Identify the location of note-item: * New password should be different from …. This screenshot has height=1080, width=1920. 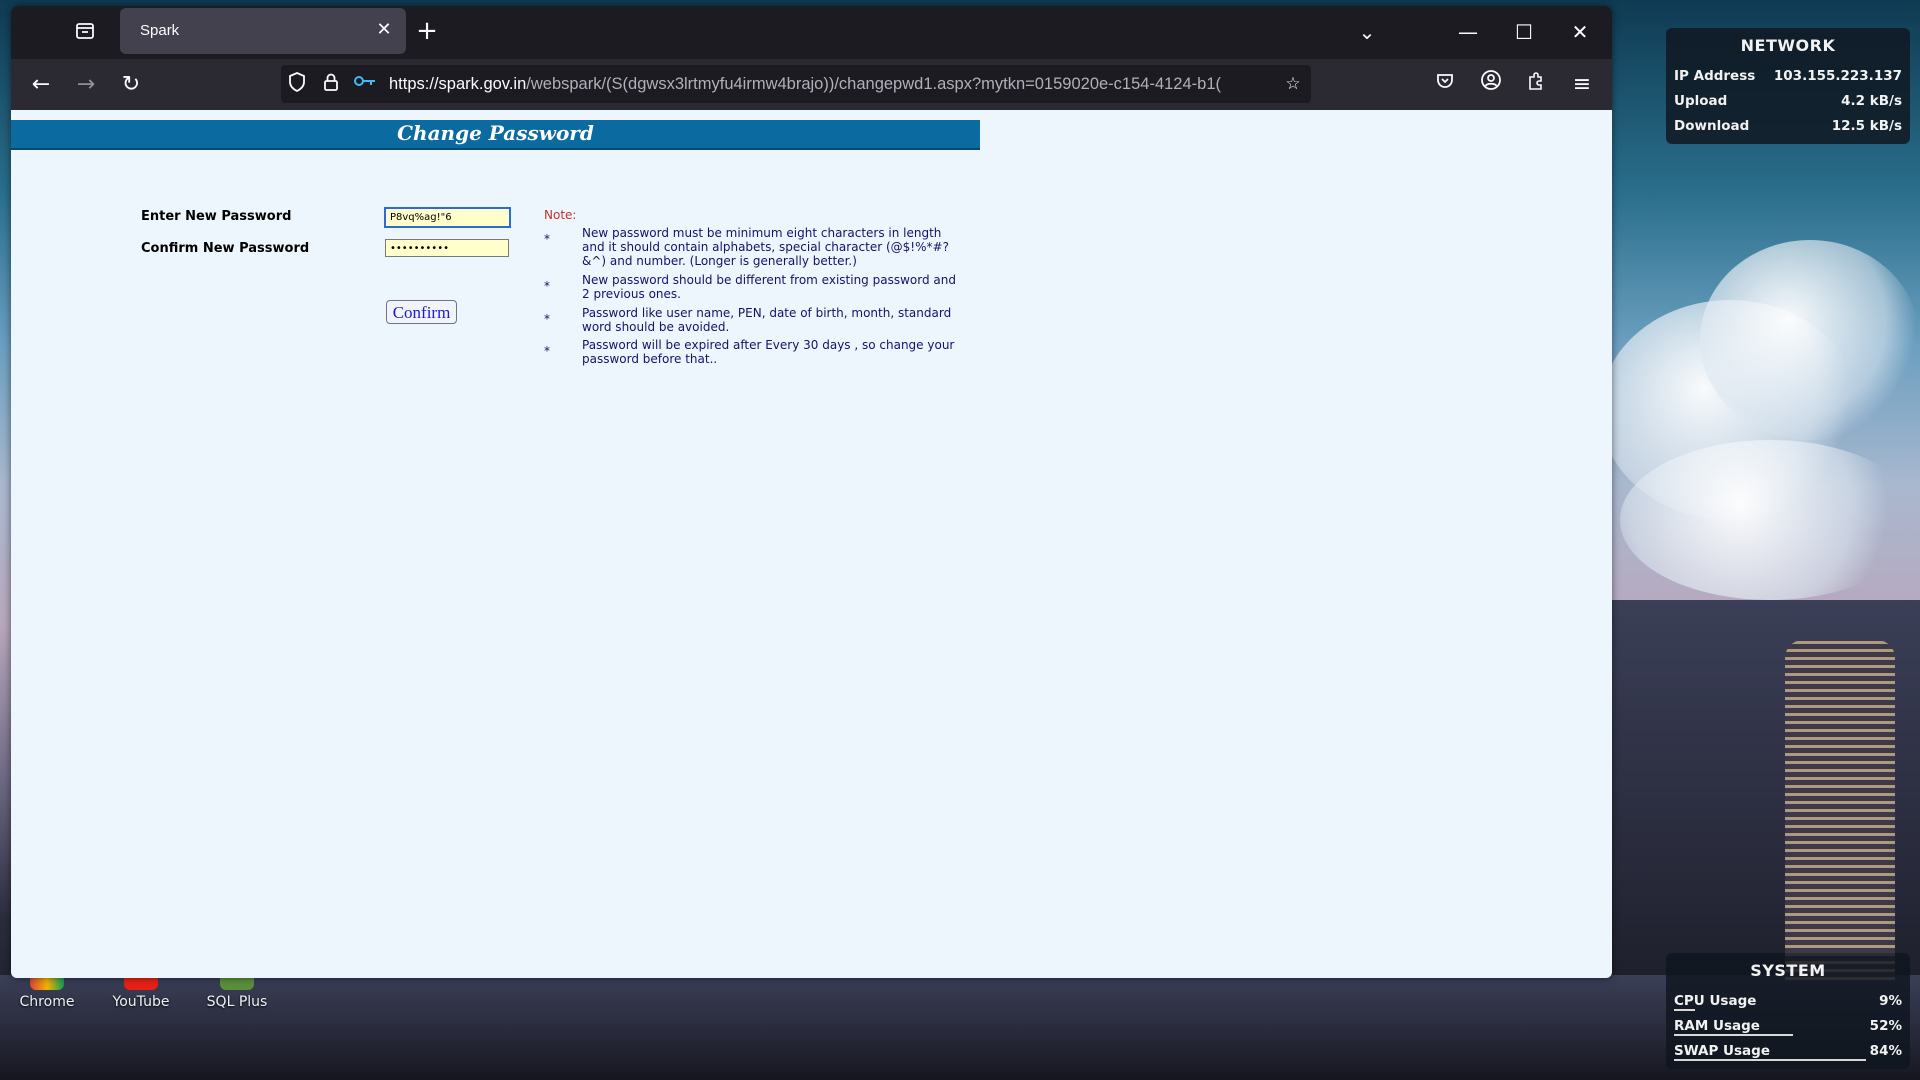
(754, 287).